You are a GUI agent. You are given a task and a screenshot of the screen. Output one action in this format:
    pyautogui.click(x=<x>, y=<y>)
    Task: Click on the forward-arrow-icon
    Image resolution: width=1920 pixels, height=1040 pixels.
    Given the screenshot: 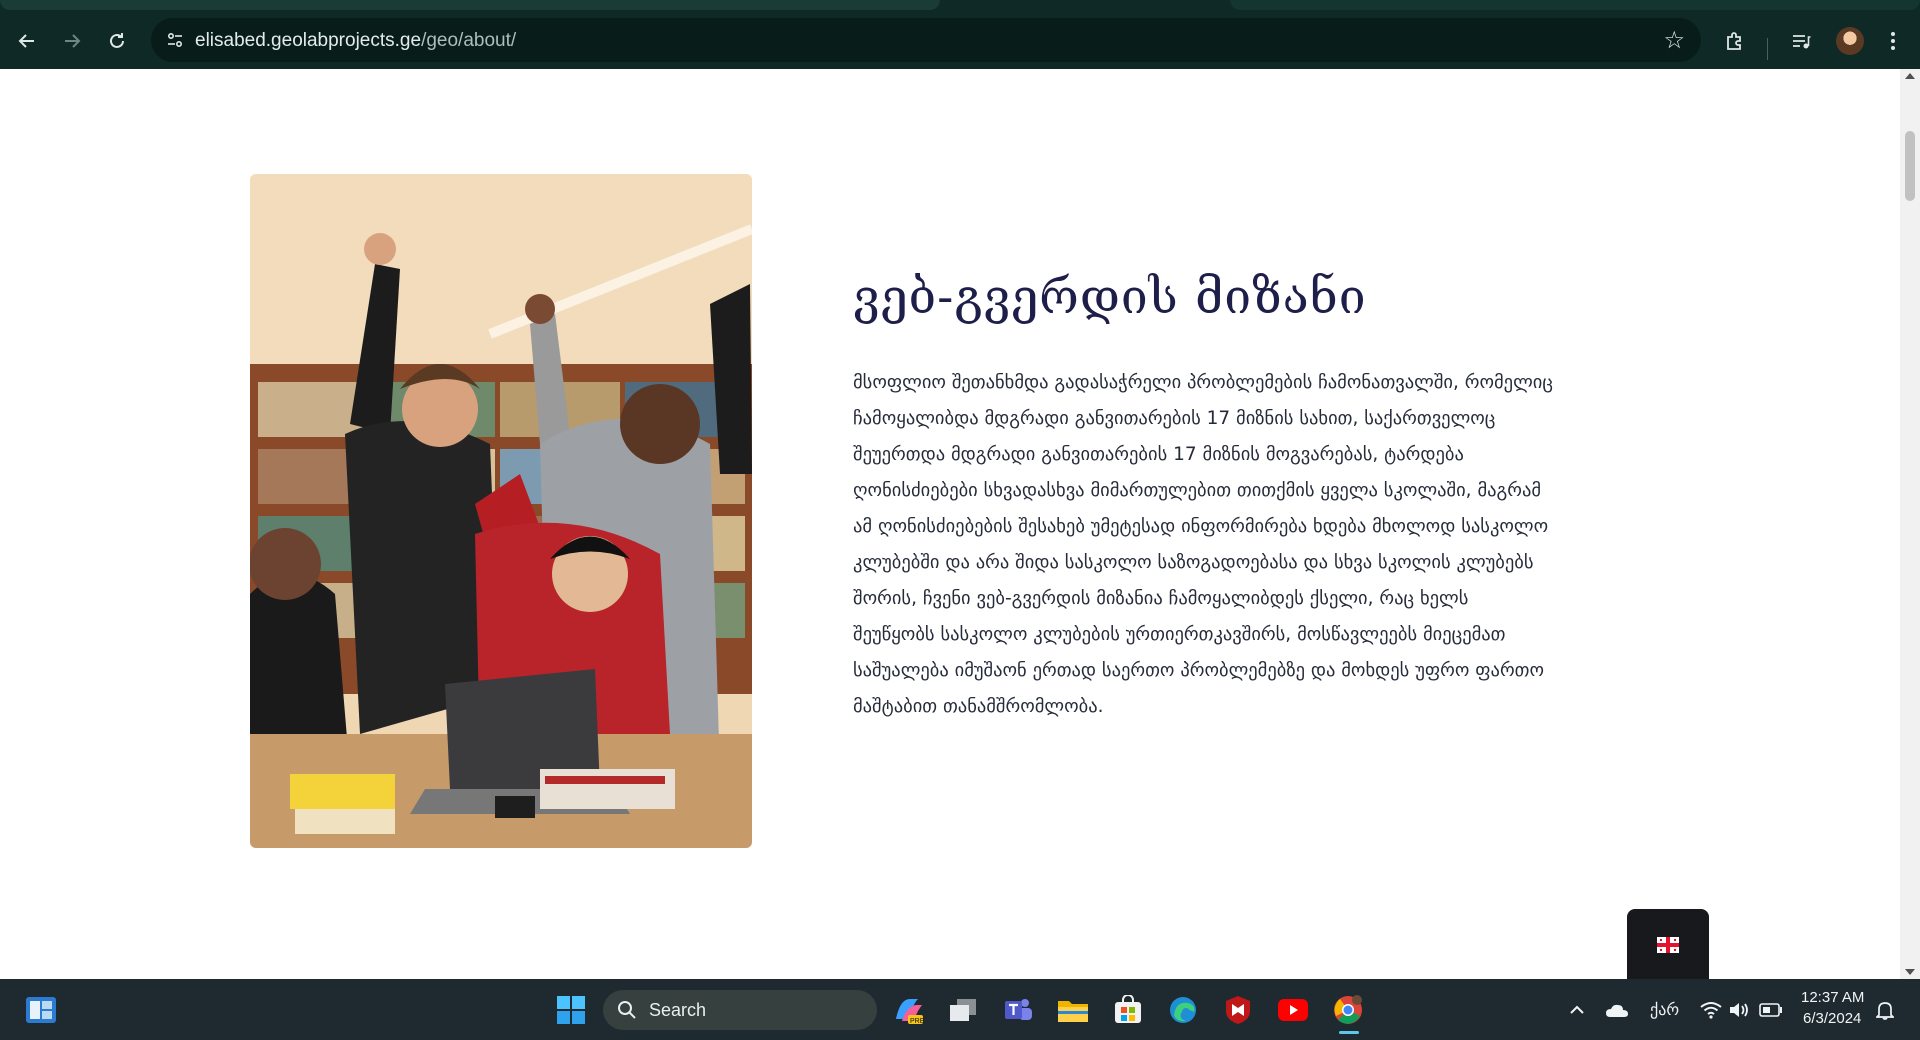 What is the action you would take?
    pyautogui.click(x=72, y=41)
    